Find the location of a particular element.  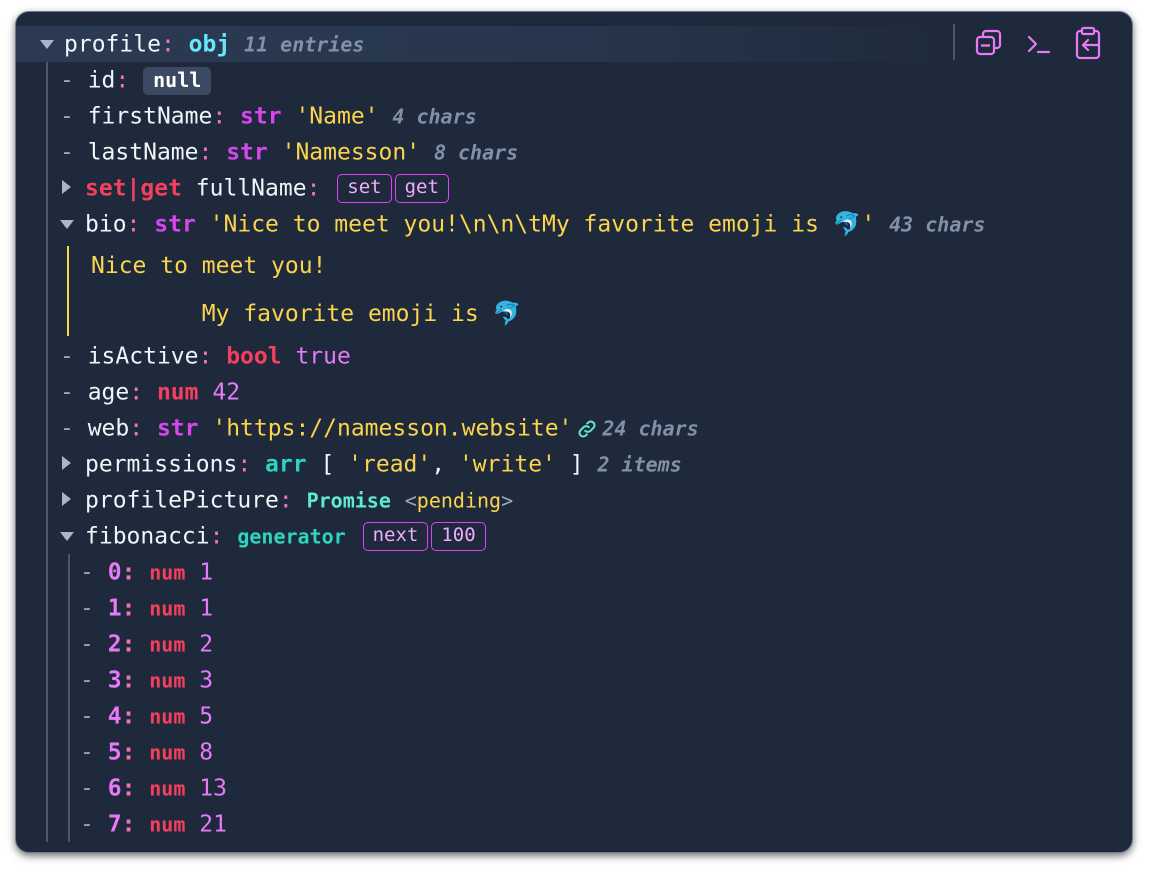

list-item: - 7: num 21 is located at coordinates (153, 824).